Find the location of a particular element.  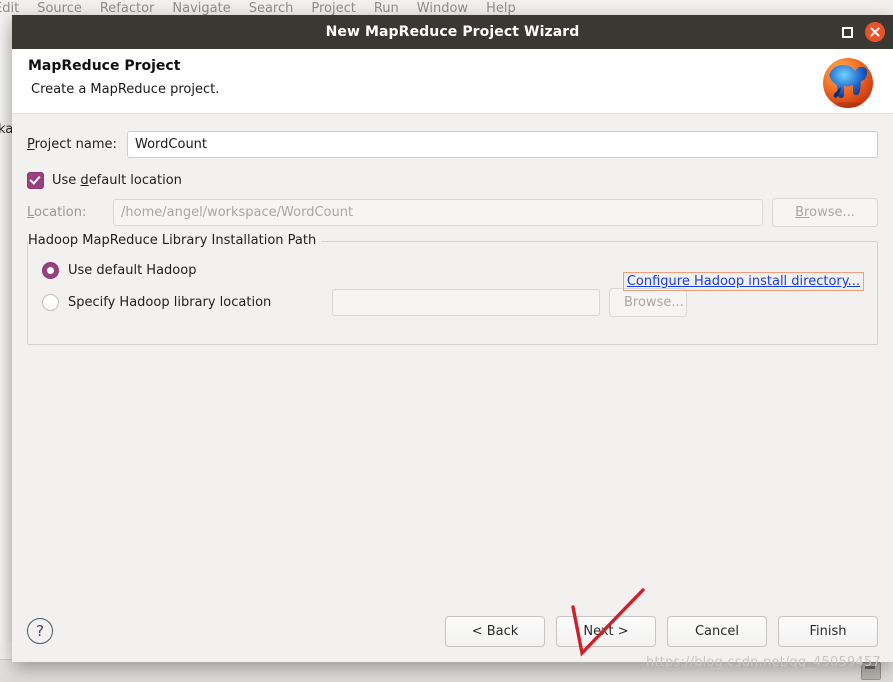

specify-hadoop-library-input is located at coordinates (466, 302).